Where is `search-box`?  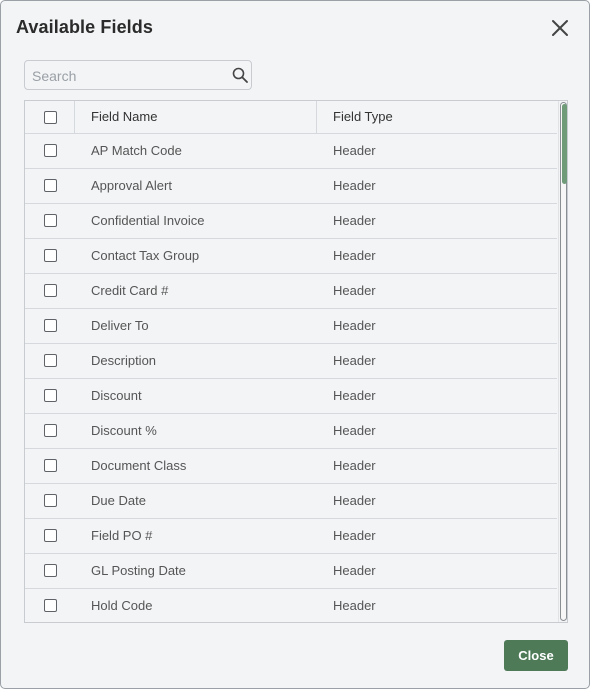 search-box is located at coordinates (138, 75).